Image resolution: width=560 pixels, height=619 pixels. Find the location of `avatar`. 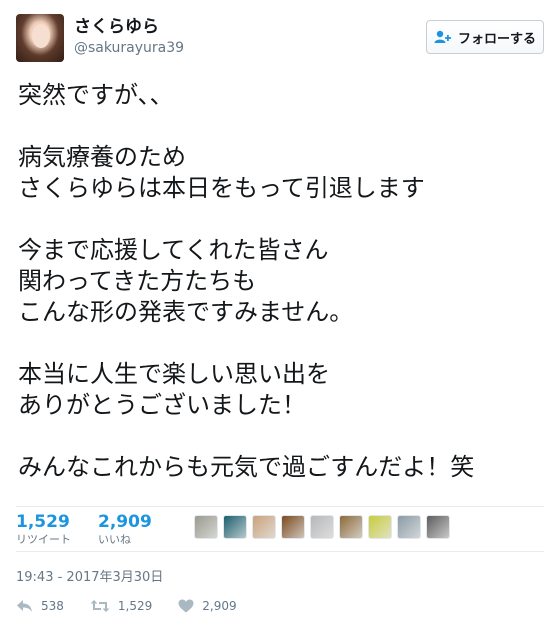

avatar is located at coordinates (40, 38).